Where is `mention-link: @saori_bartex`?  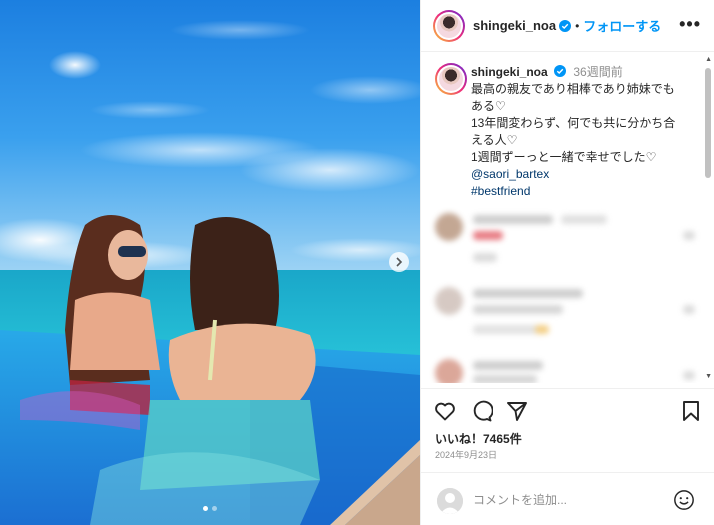 mention-link: @saori_bartex is located at coordinates (588, 174).